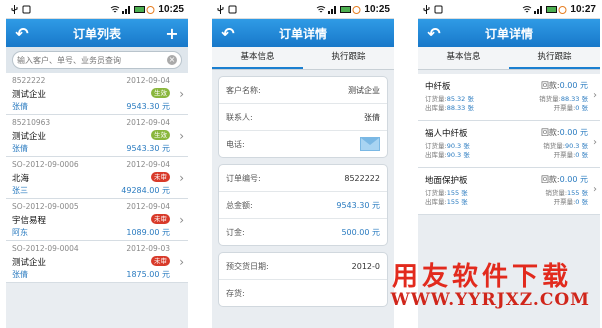  What do you see at coordinates (303, 117) in the screenshot?
I see `contact-row: 联系人: 张倩` at bounding box center [303, 117].